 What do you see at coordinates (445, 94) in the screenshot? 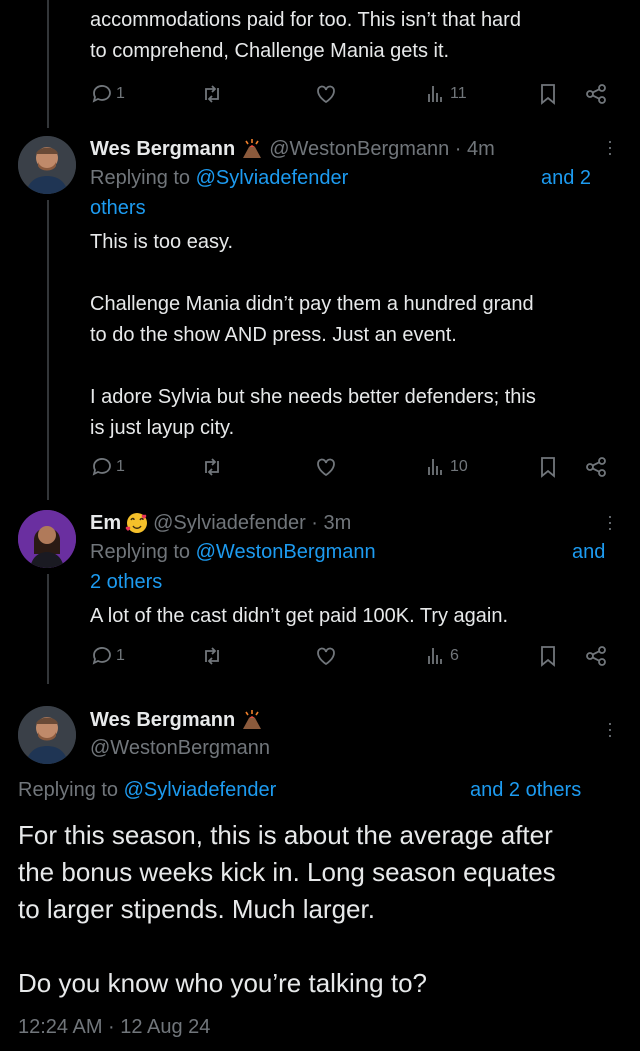
I see `views-button: 11` at bounding box center [445, 94].